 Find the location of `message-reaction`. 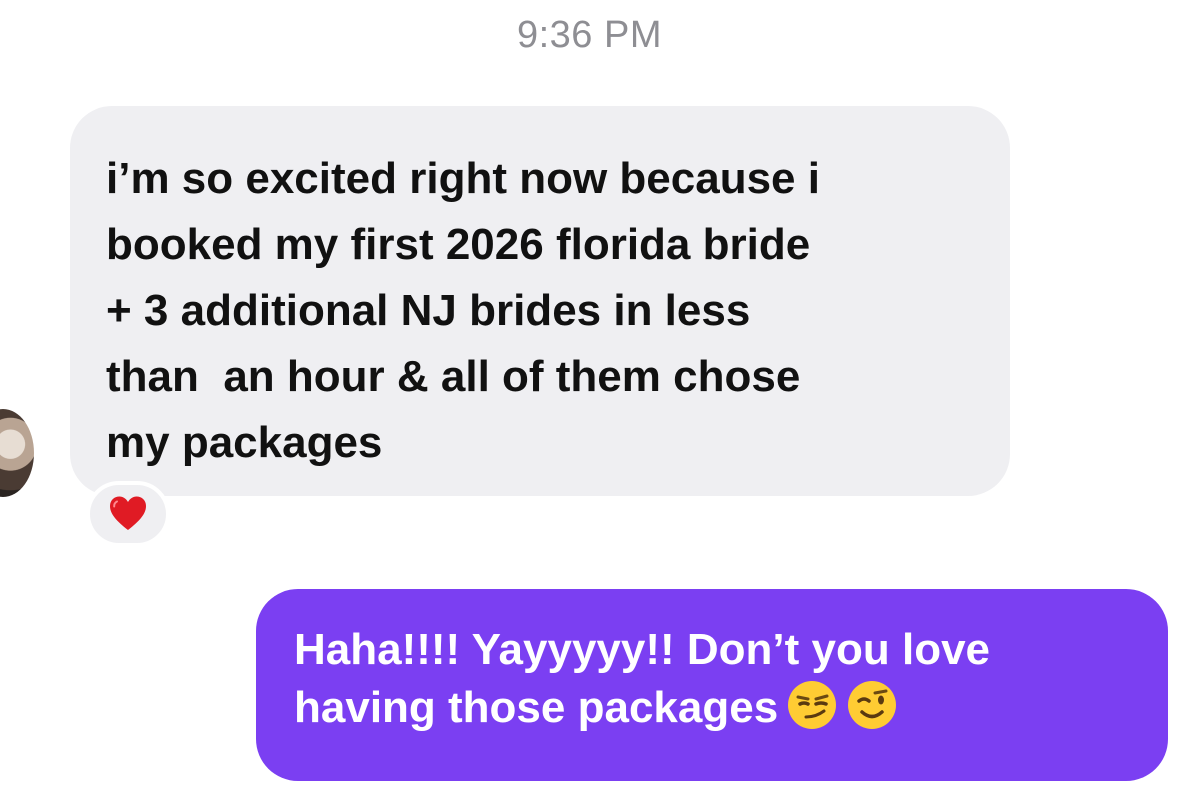

message-reaction is located at coordinates (128, 514).